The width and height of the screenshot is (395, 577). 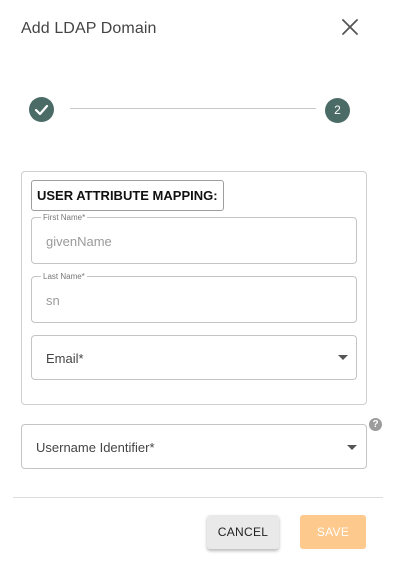 What do you see at coordinates (198, 497) in the screenshot?
I see `divider` at bounding box center [198, 497].